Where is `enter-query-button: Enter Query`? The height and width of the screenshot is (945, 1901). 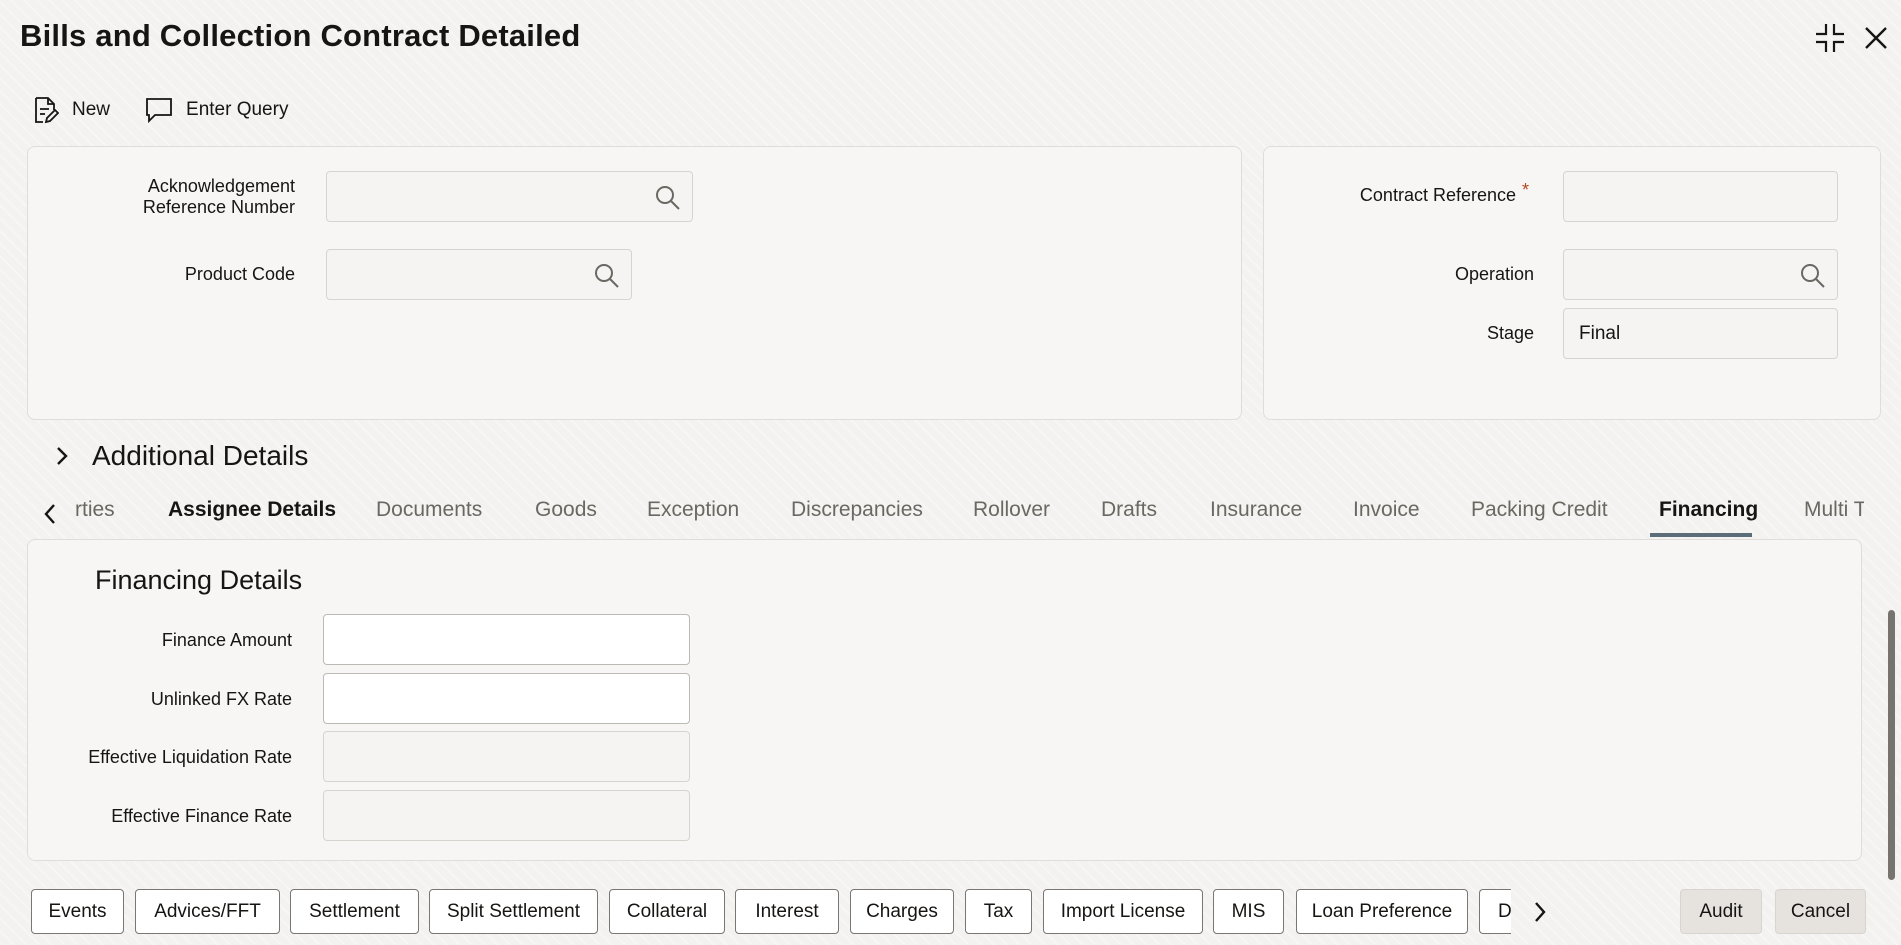 enter-query-button: Enter Query is located at coordinates (216, 110).